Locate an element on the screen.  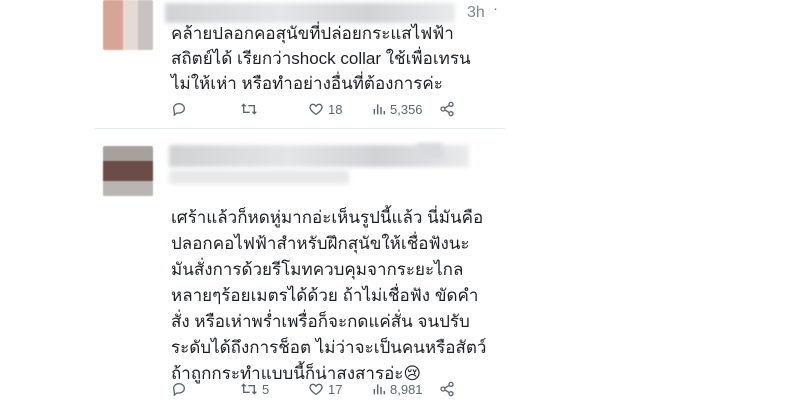
retweet-button is located at coordinates (251, 109).